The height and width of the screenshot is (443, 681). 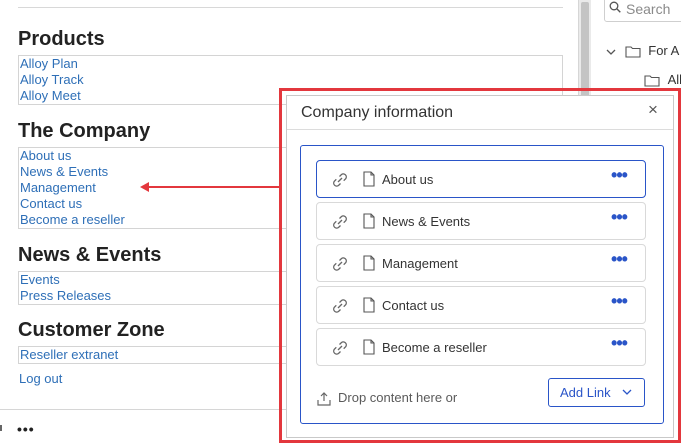 What do you see at coordinates (413, 305) in the screenshot?
I see `item-label: Contact us` at bounding box center [413, 305].